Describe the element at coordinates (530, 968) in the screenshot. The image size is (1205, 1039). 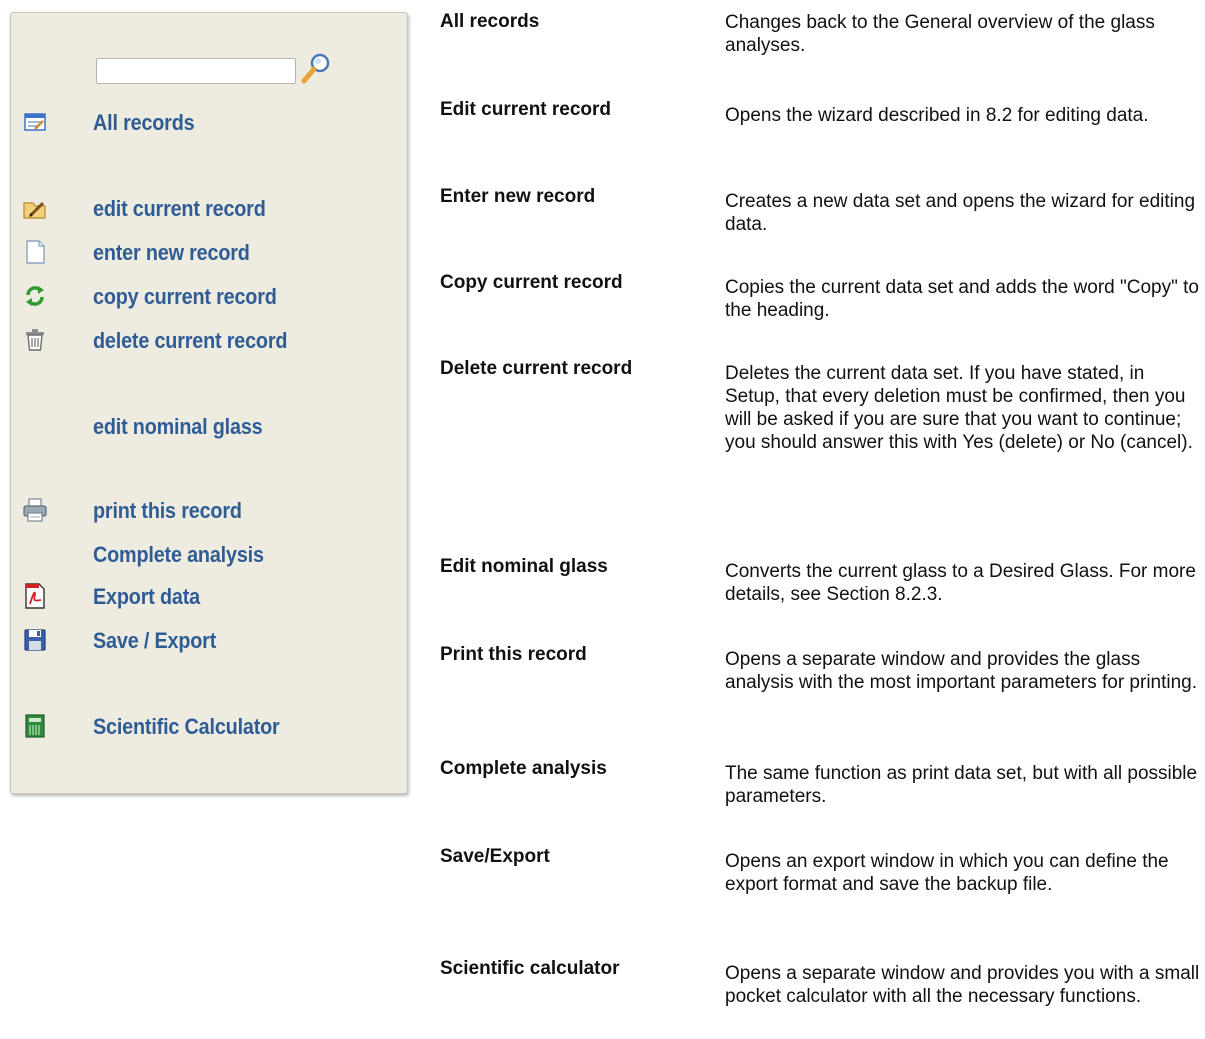
I see `term-scientific-calculator: Scientific calculator` at that location.